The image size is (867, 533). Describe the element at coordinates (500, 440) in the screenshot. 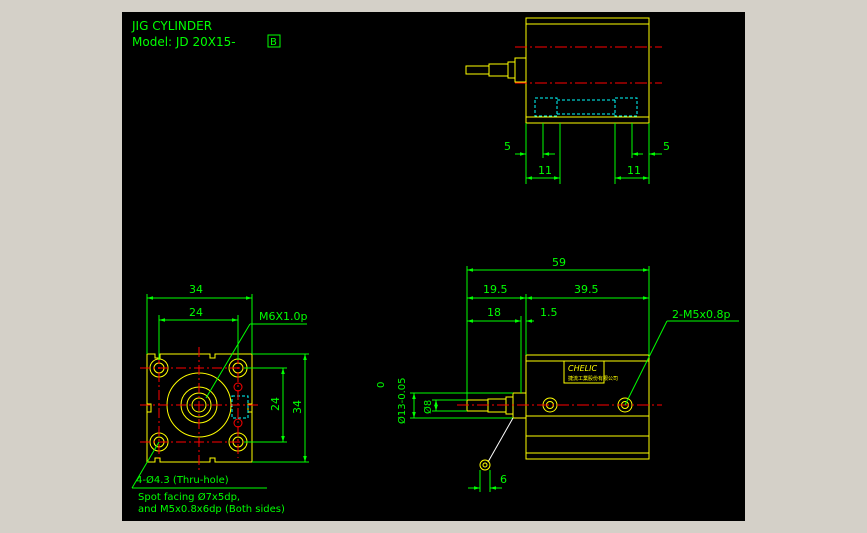

I see `rod-end-leader` at that location.